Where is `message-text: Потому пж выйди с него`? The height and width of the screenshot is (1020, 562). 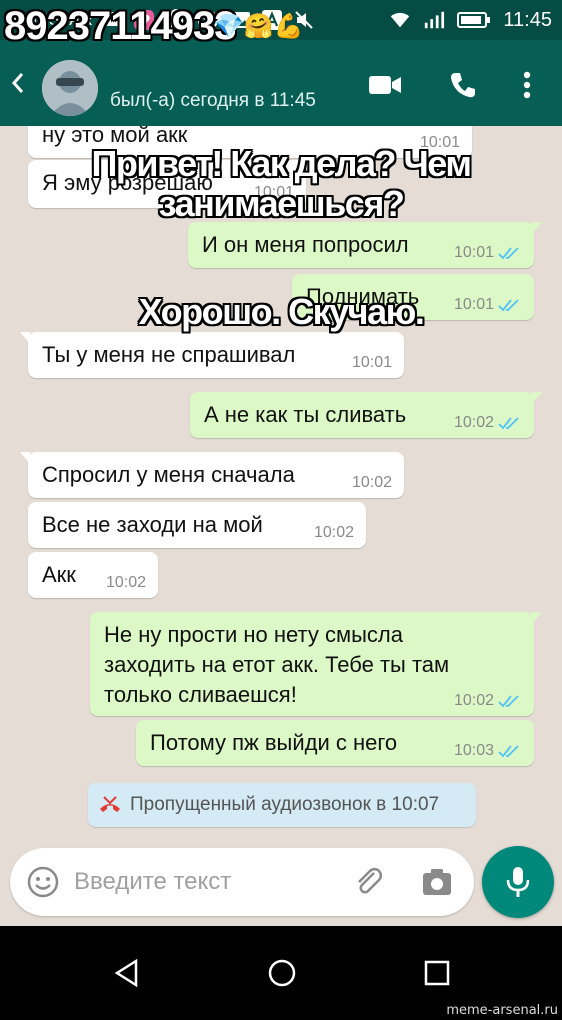 message-text: Потому пж выйди с него is located at coordinates (274, 742).